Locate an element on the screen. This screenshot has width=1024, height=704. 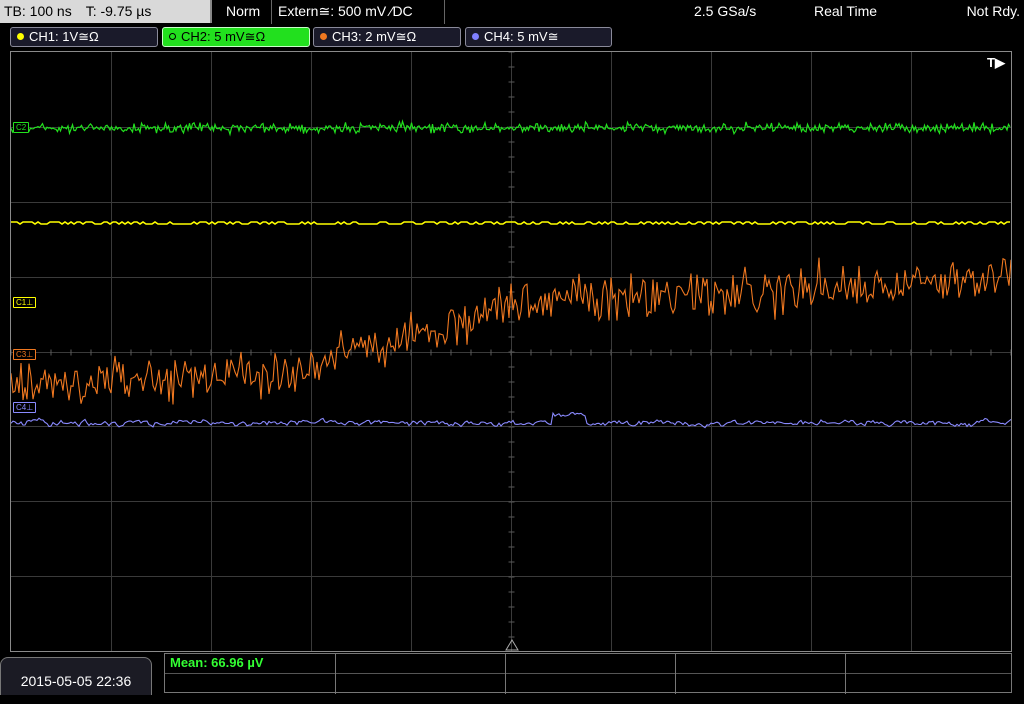
tab-ch2: CH2: 5 mV≅Ω is located at coordinates (236, 37).